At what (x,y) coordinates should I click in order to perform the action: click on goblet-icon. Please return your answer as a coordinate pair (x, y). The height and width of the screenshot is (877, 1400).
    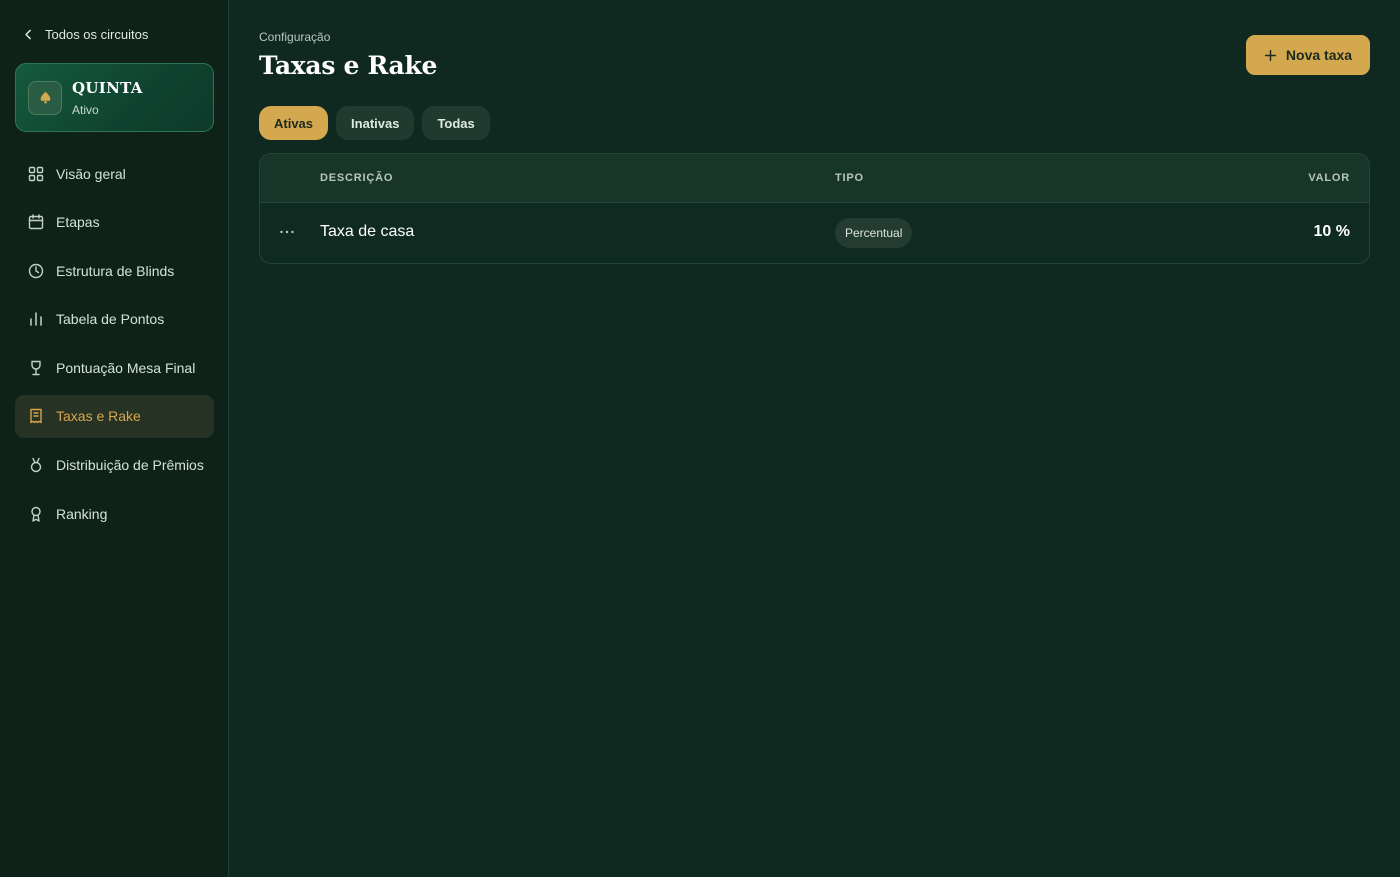
    Looking at the image, I should click on (36, 368).